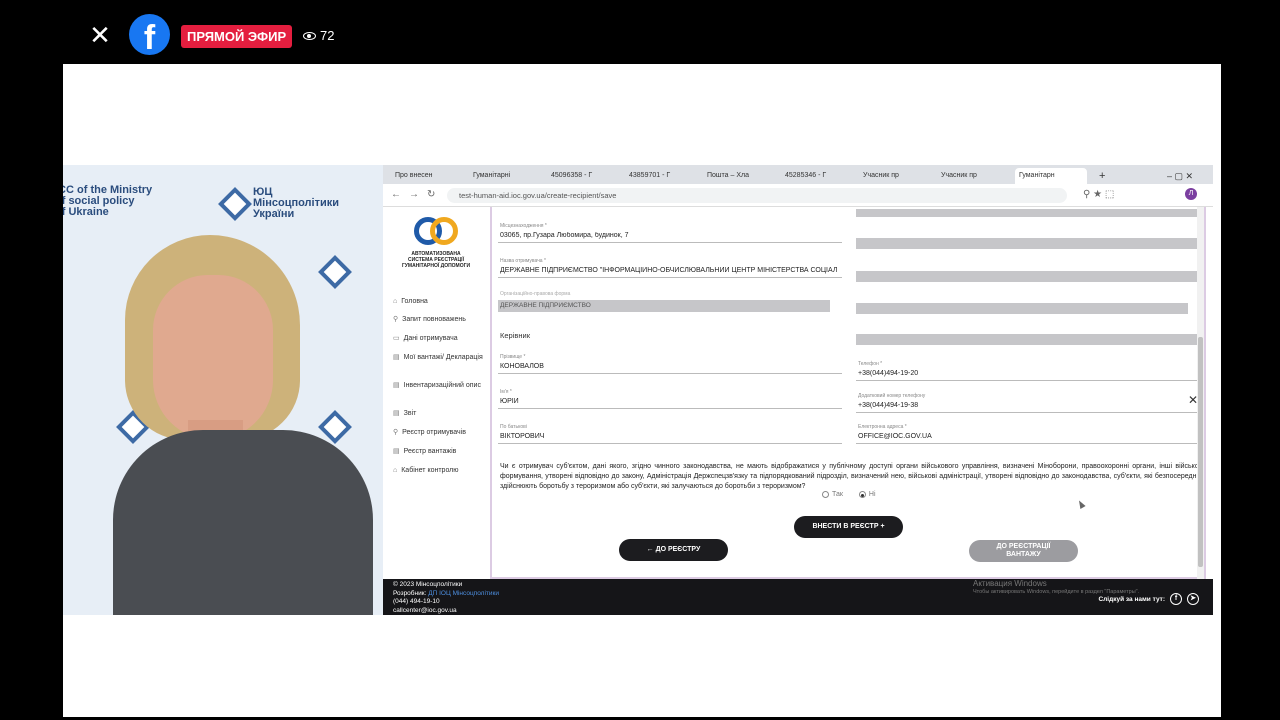 The height and width of the screenshot is (720, 1280). I want to click on surname-label: Прізвище *, so click(513, 357).